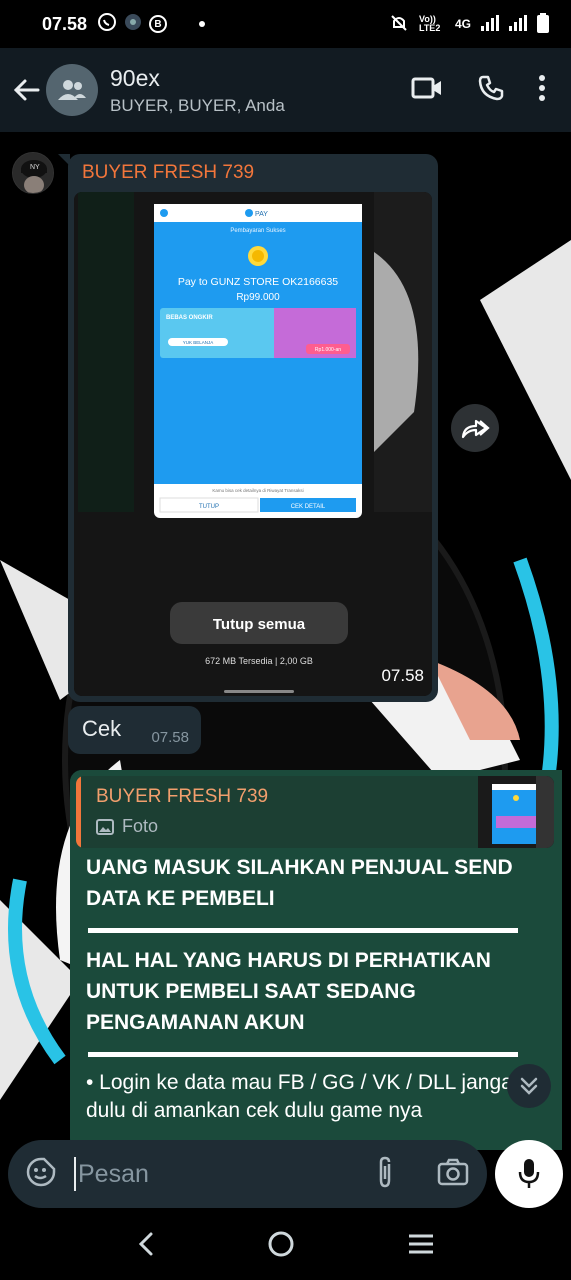 This screenshot has height=1280, width=571. Describe the element at coordinates (328, 350) in the screenshot. I see `promo-price-text: Rp1.000-an` at that location.